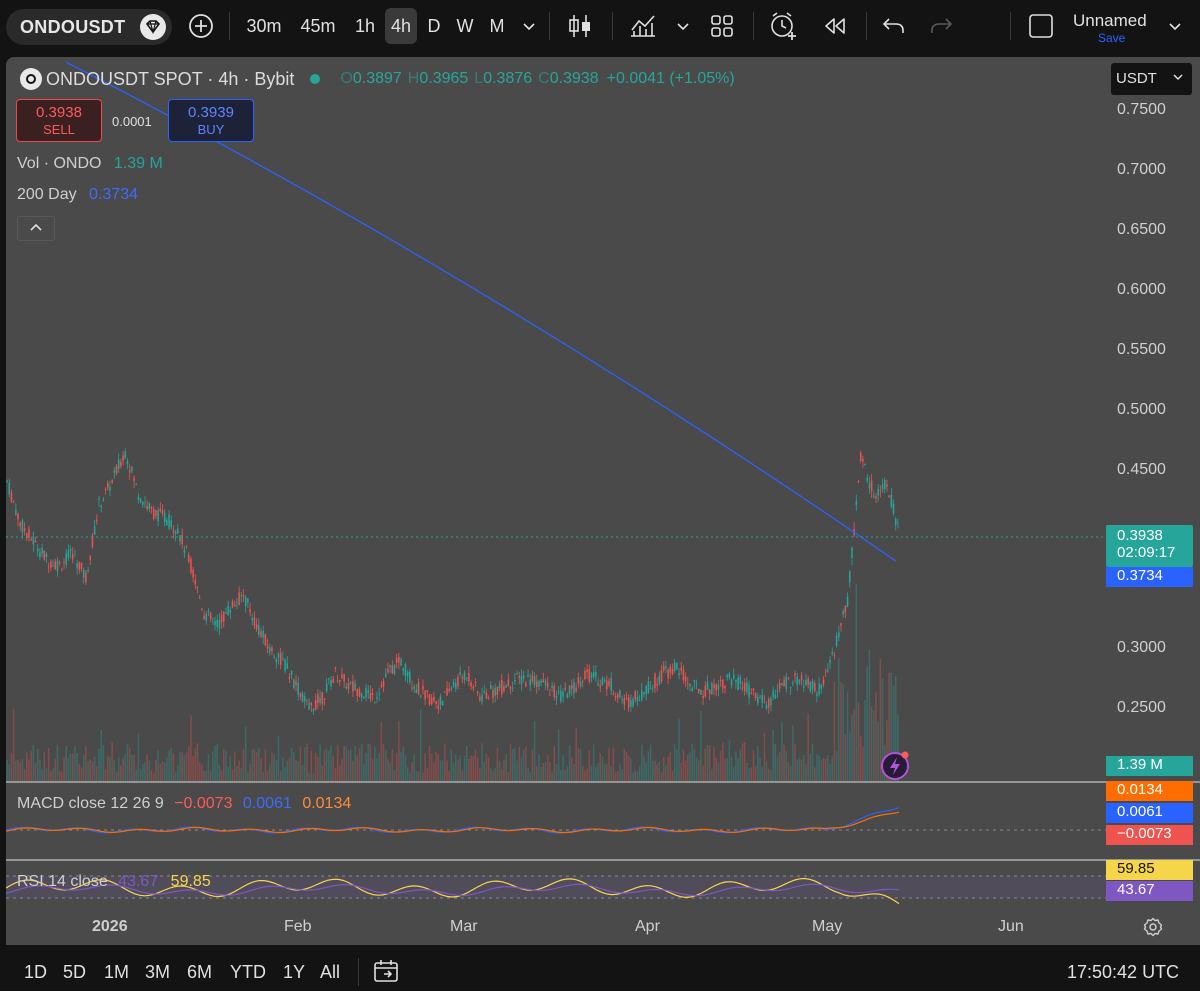 The image size is (1200, 991). What do you see at coordinates (90, 164) in the screenshot?
I see `volume-legend: Vol · ONDO 1.39 M` at bounding box center [90, 164].